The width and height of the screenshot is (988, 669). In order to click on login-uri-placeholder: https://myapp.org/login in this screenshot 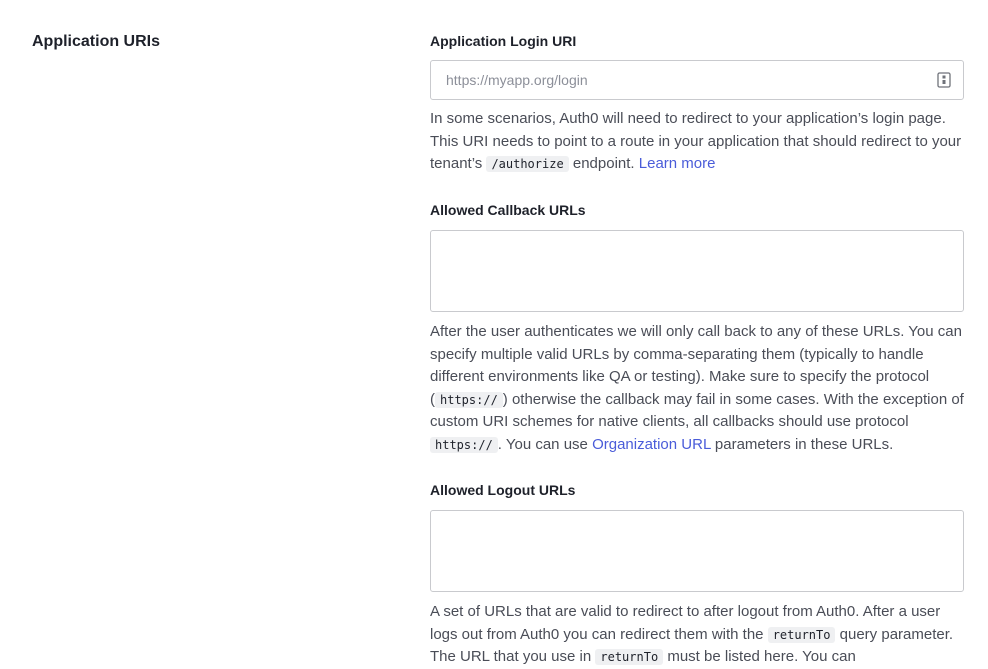, I will do `click(517, 80)`.